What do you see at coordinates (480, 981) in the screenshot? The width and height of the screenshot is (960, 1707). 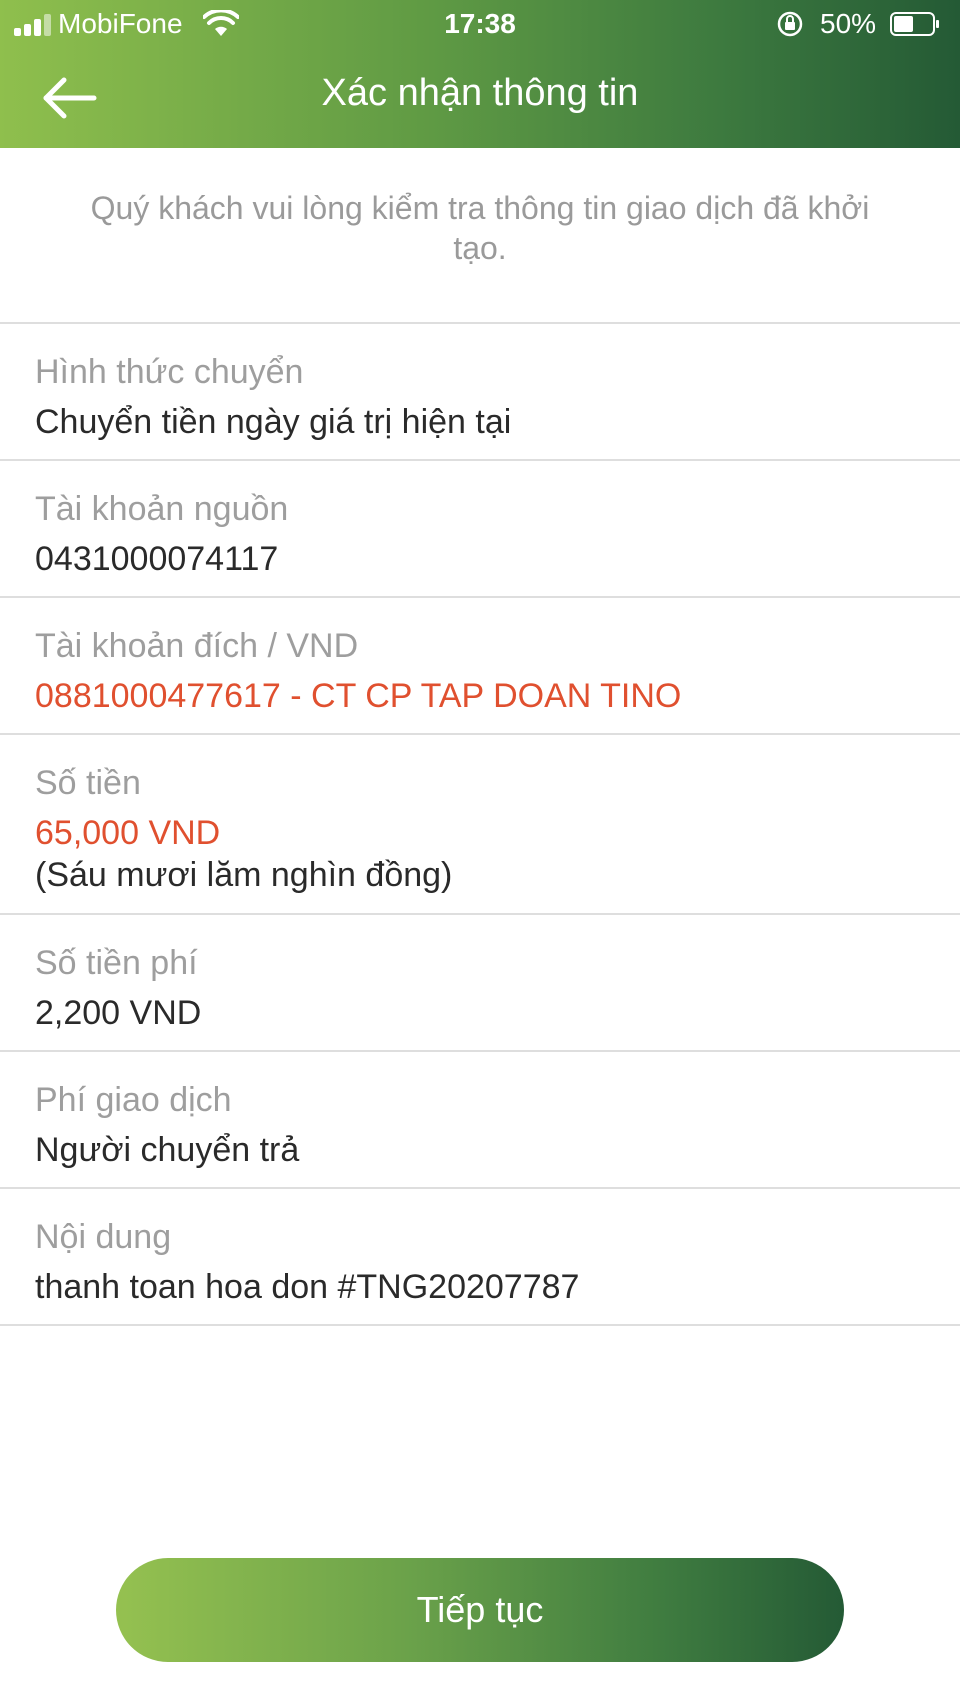 I see `detail-row-fee-amount: Số tiền phí 2,200 VND` at bounding box center [480, 981].